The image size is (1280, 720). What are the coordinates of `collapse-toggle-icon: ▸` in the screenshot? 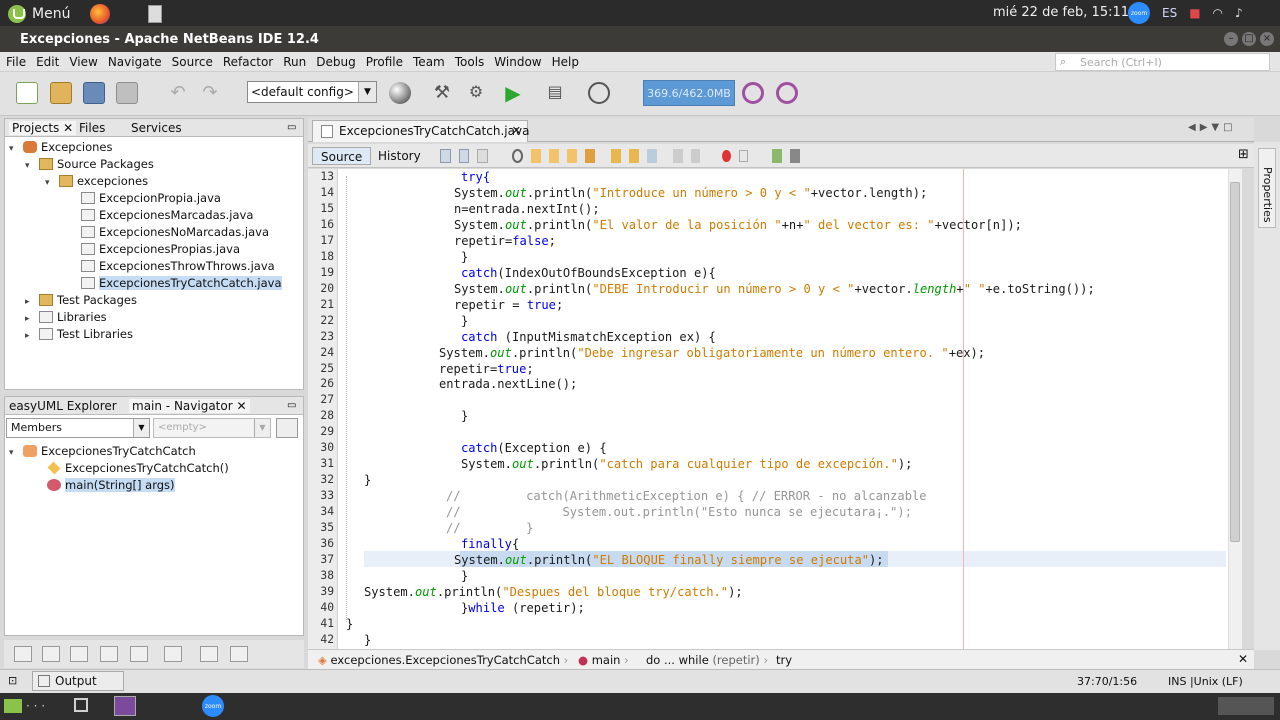 It's located at (30, 319).